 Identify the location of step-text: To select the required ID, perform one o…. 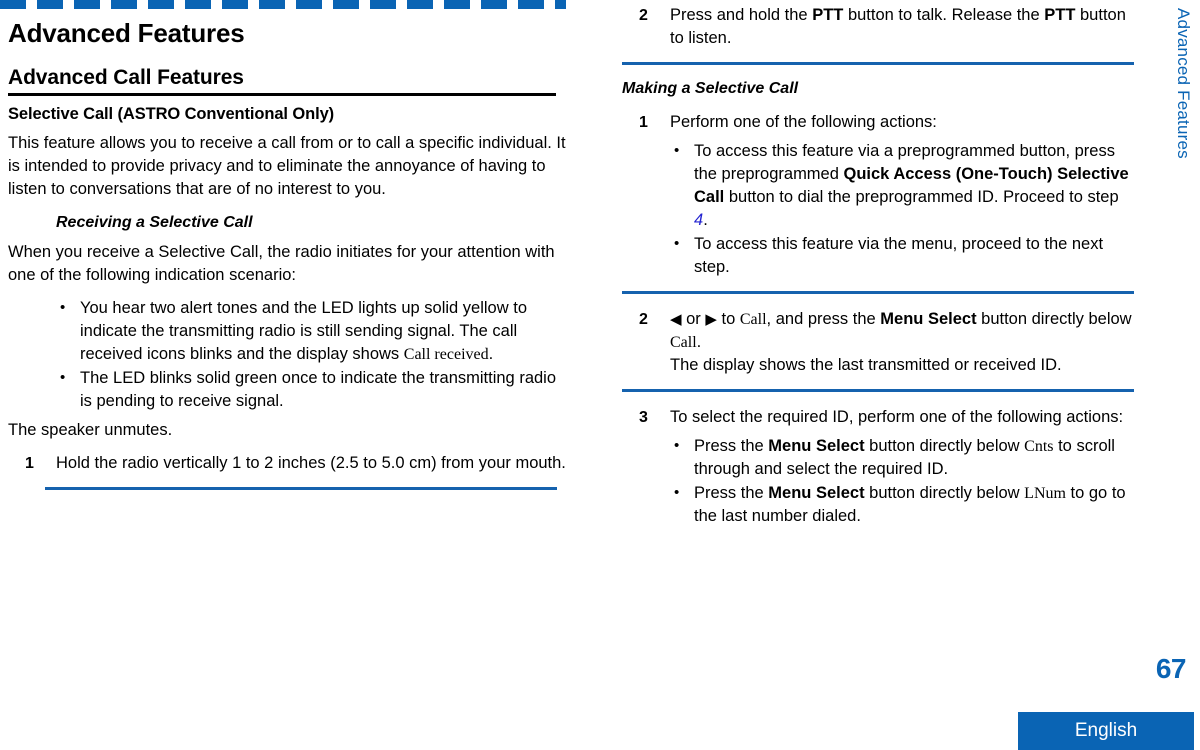
(897, 417).